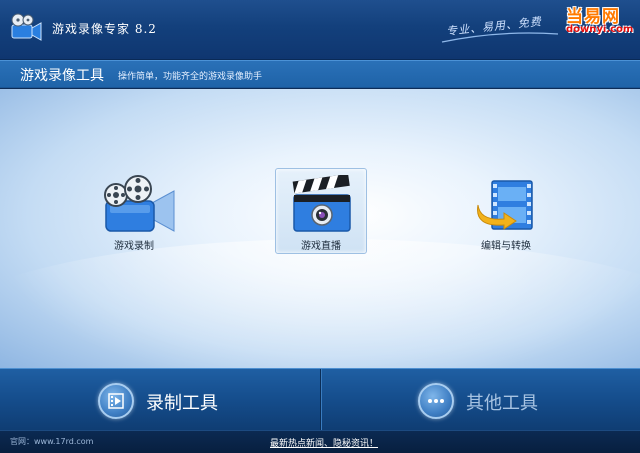 This screenshot has width=640, height=453. I want to click on title-bar: 游戏录像专家 8.2 专业、易用、免费 当易网 downyi.com, so click(320, 30).